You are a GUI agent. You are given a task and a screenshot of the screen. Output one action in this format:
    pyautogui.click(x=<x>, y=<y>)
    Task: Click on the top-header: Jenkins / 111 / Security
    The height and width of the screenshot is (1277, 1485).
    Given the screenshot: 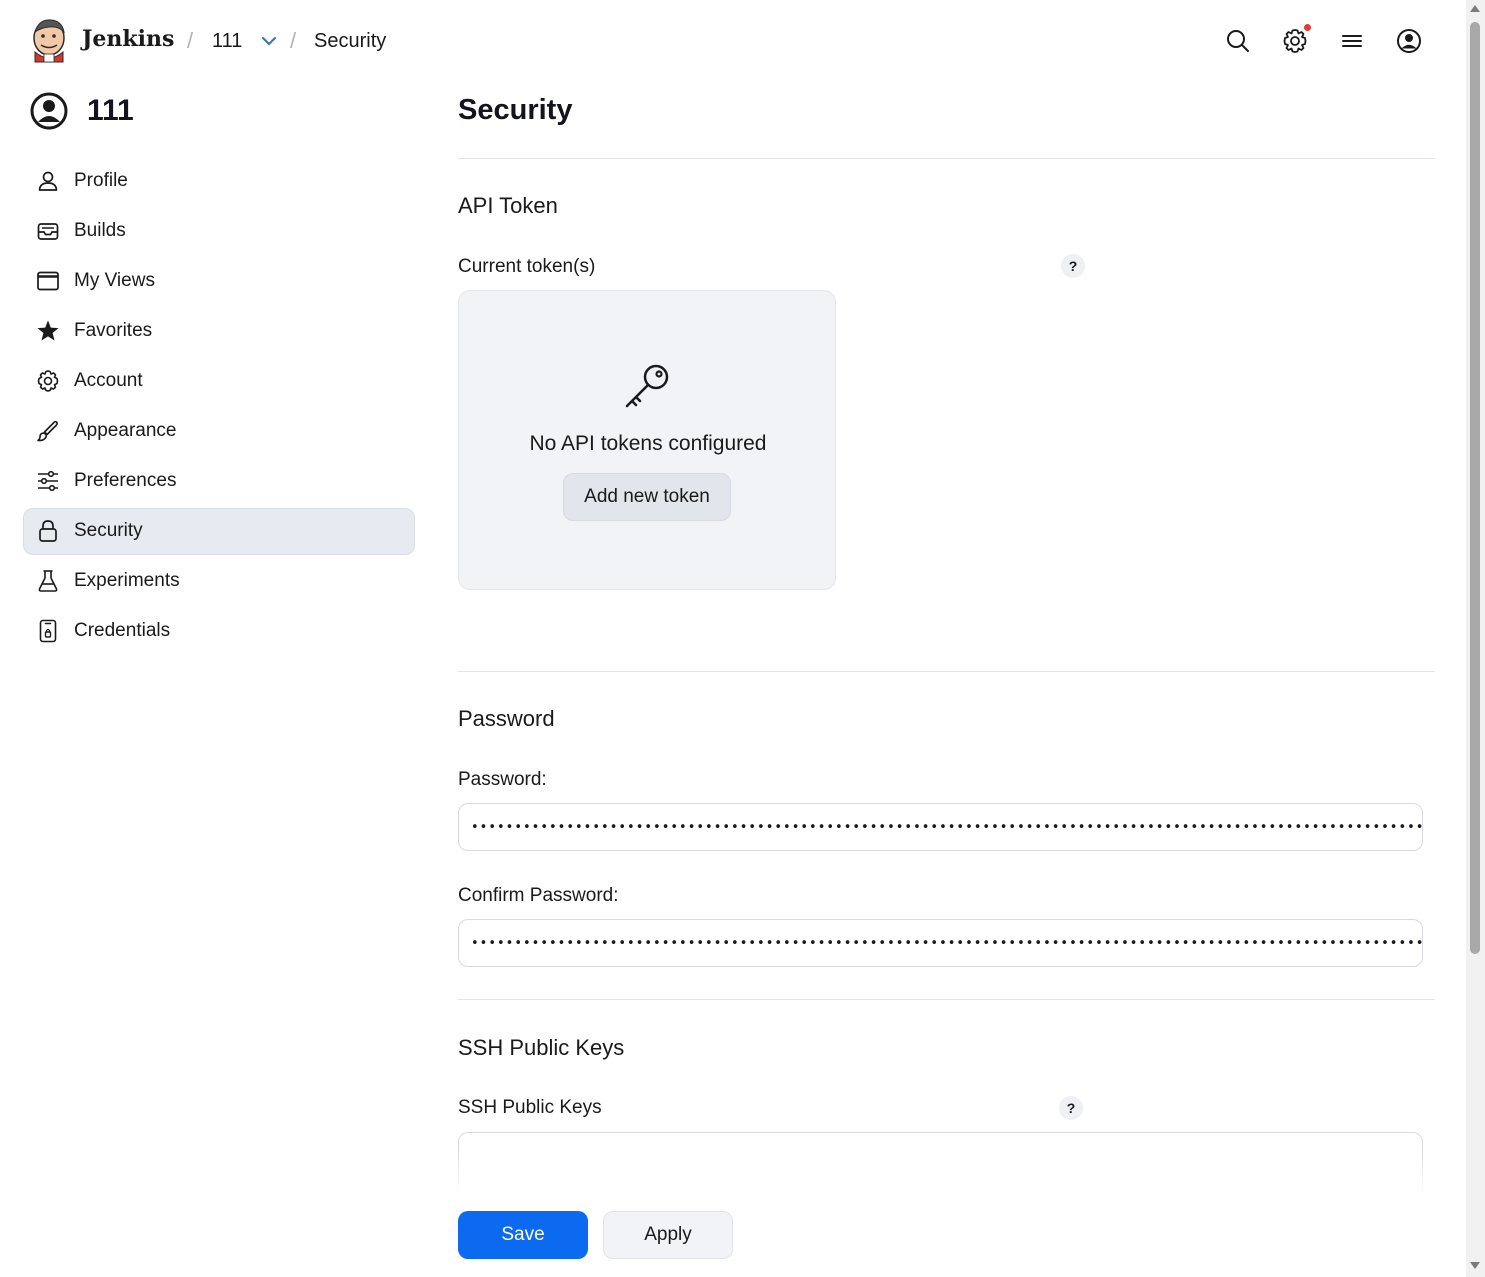 What is the action you would take?
    pyautogui.click(x=733, y=41)
    